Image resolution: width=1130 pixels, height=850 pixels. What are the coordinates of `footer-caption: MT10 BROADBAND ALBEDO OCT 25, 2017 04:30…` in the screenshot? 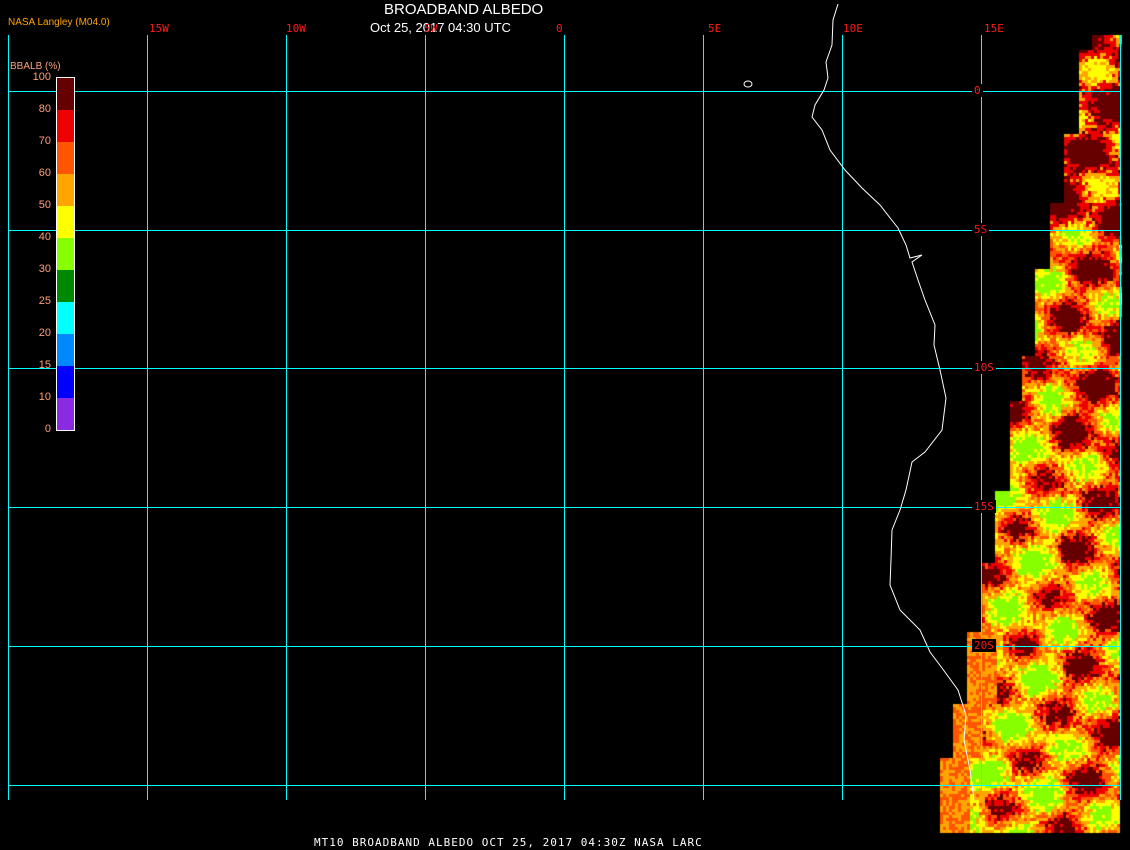 It's located at (508, 842).